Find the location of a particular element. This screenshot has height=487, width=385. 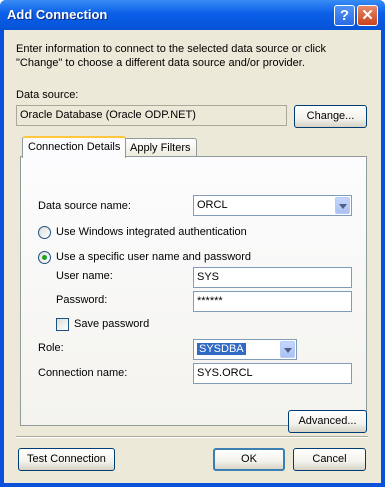

close-icon: ✕ is located at coordinates (367, 15).